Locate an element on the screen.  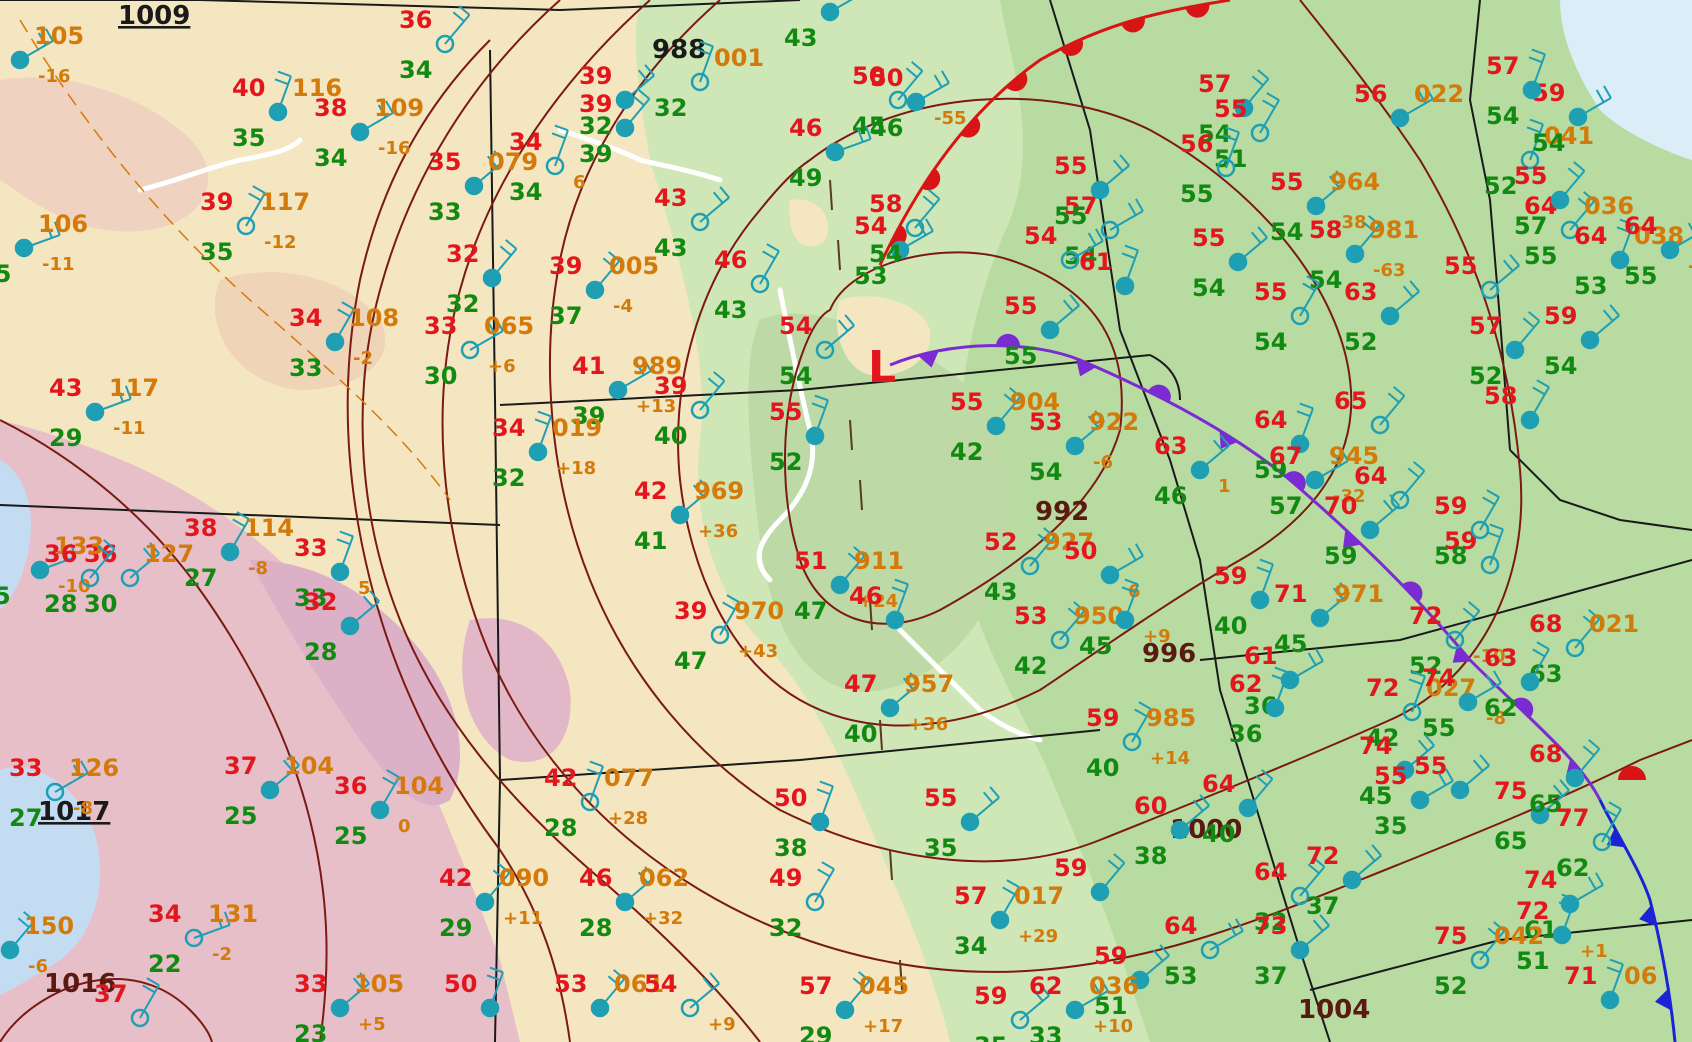
station-pressure: 969 is located at coordinates (719, 491).